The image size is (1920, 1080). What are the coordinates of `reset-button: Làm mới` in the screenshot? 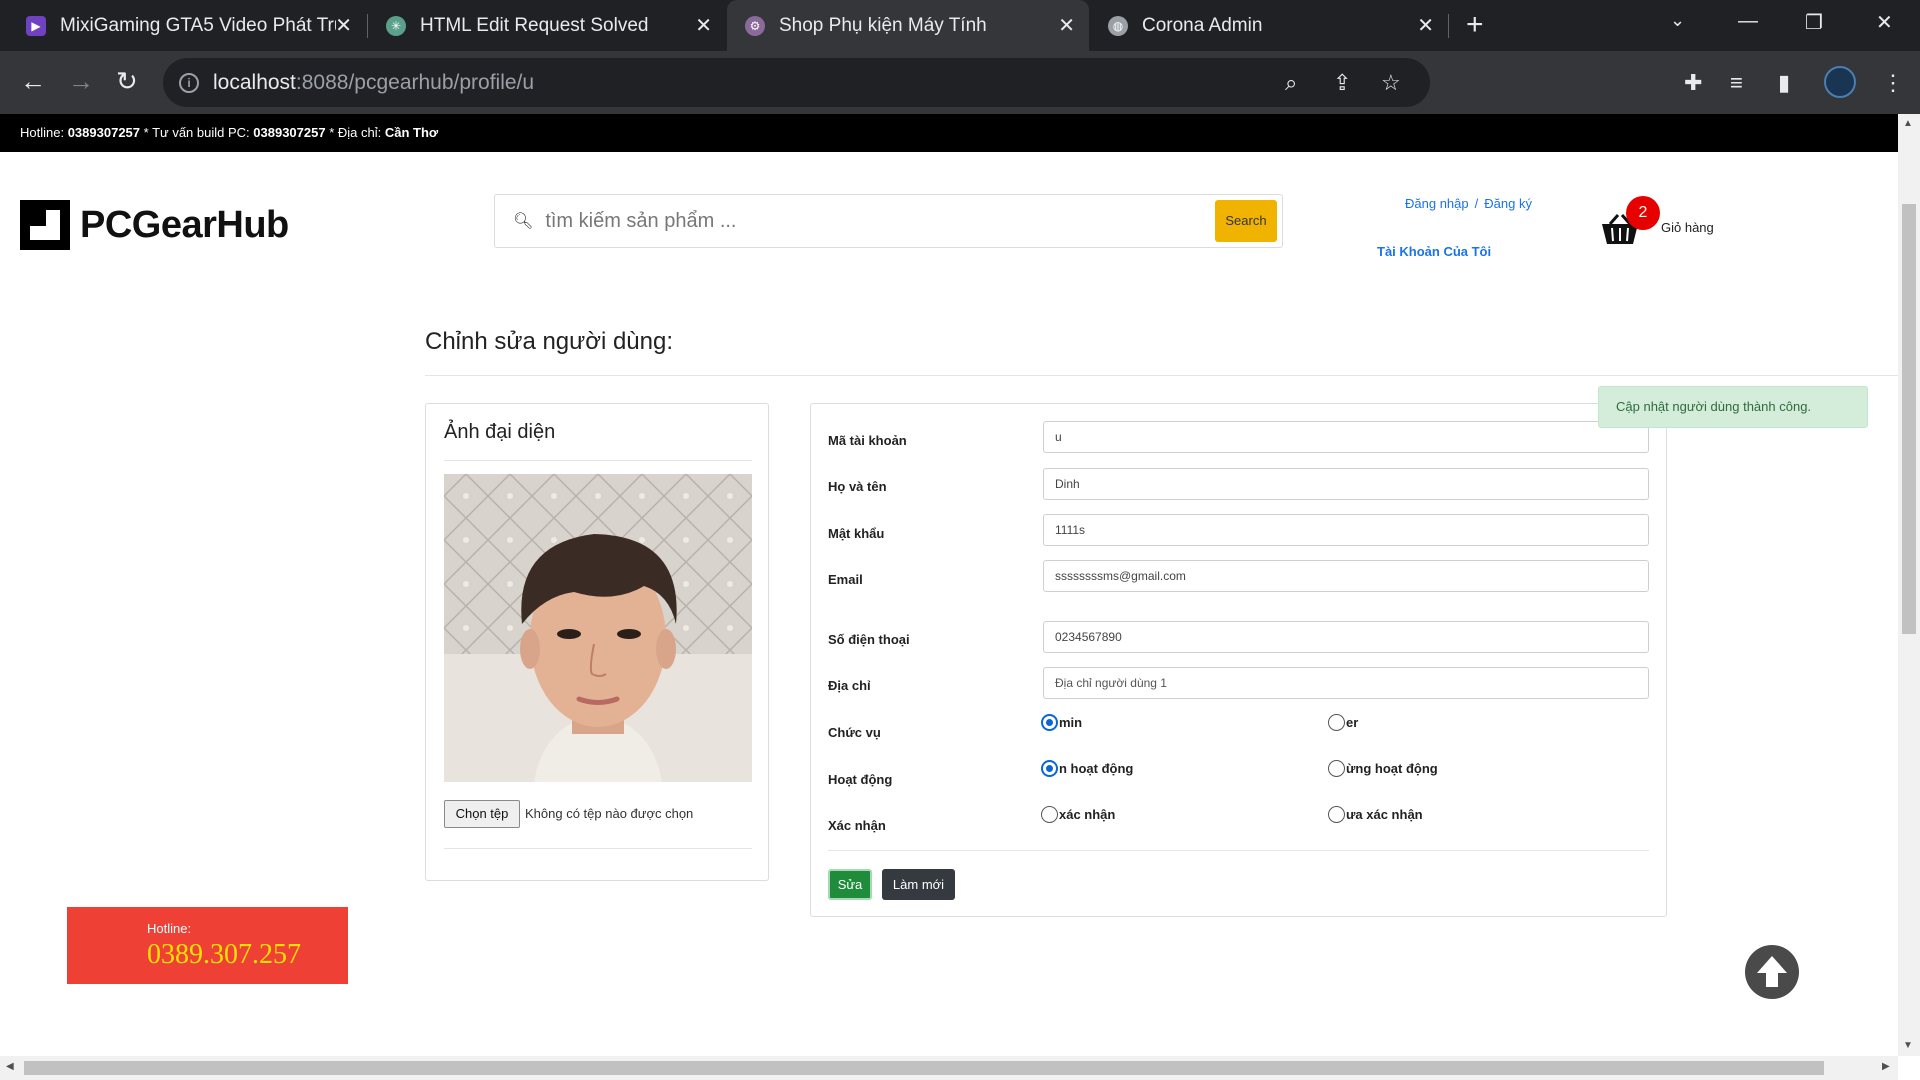 It's located at (918, 884).